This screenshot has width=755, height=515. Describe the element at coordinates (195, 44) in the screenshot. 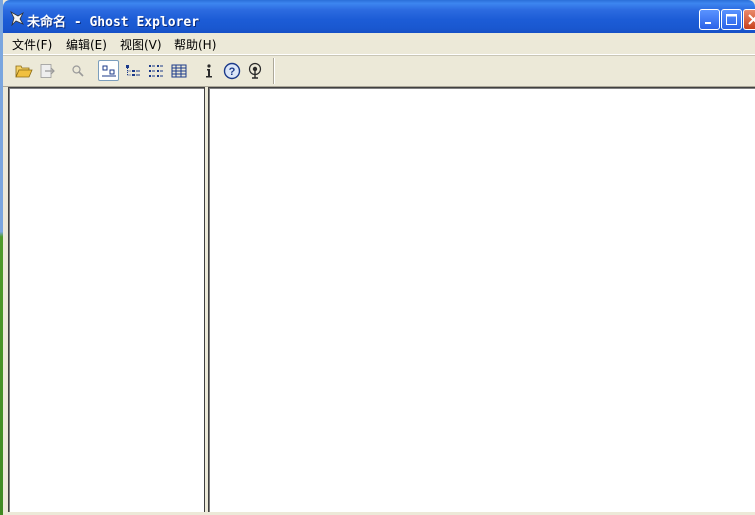

I see `menu-help: 帮助(H)` at that location.